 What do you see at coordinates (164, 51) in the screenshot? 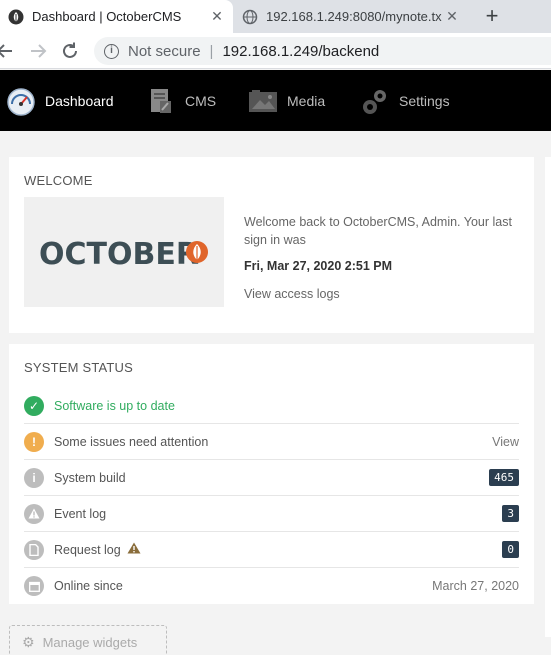
I see `security-status: Not secure` at bounding box center [164, 51].